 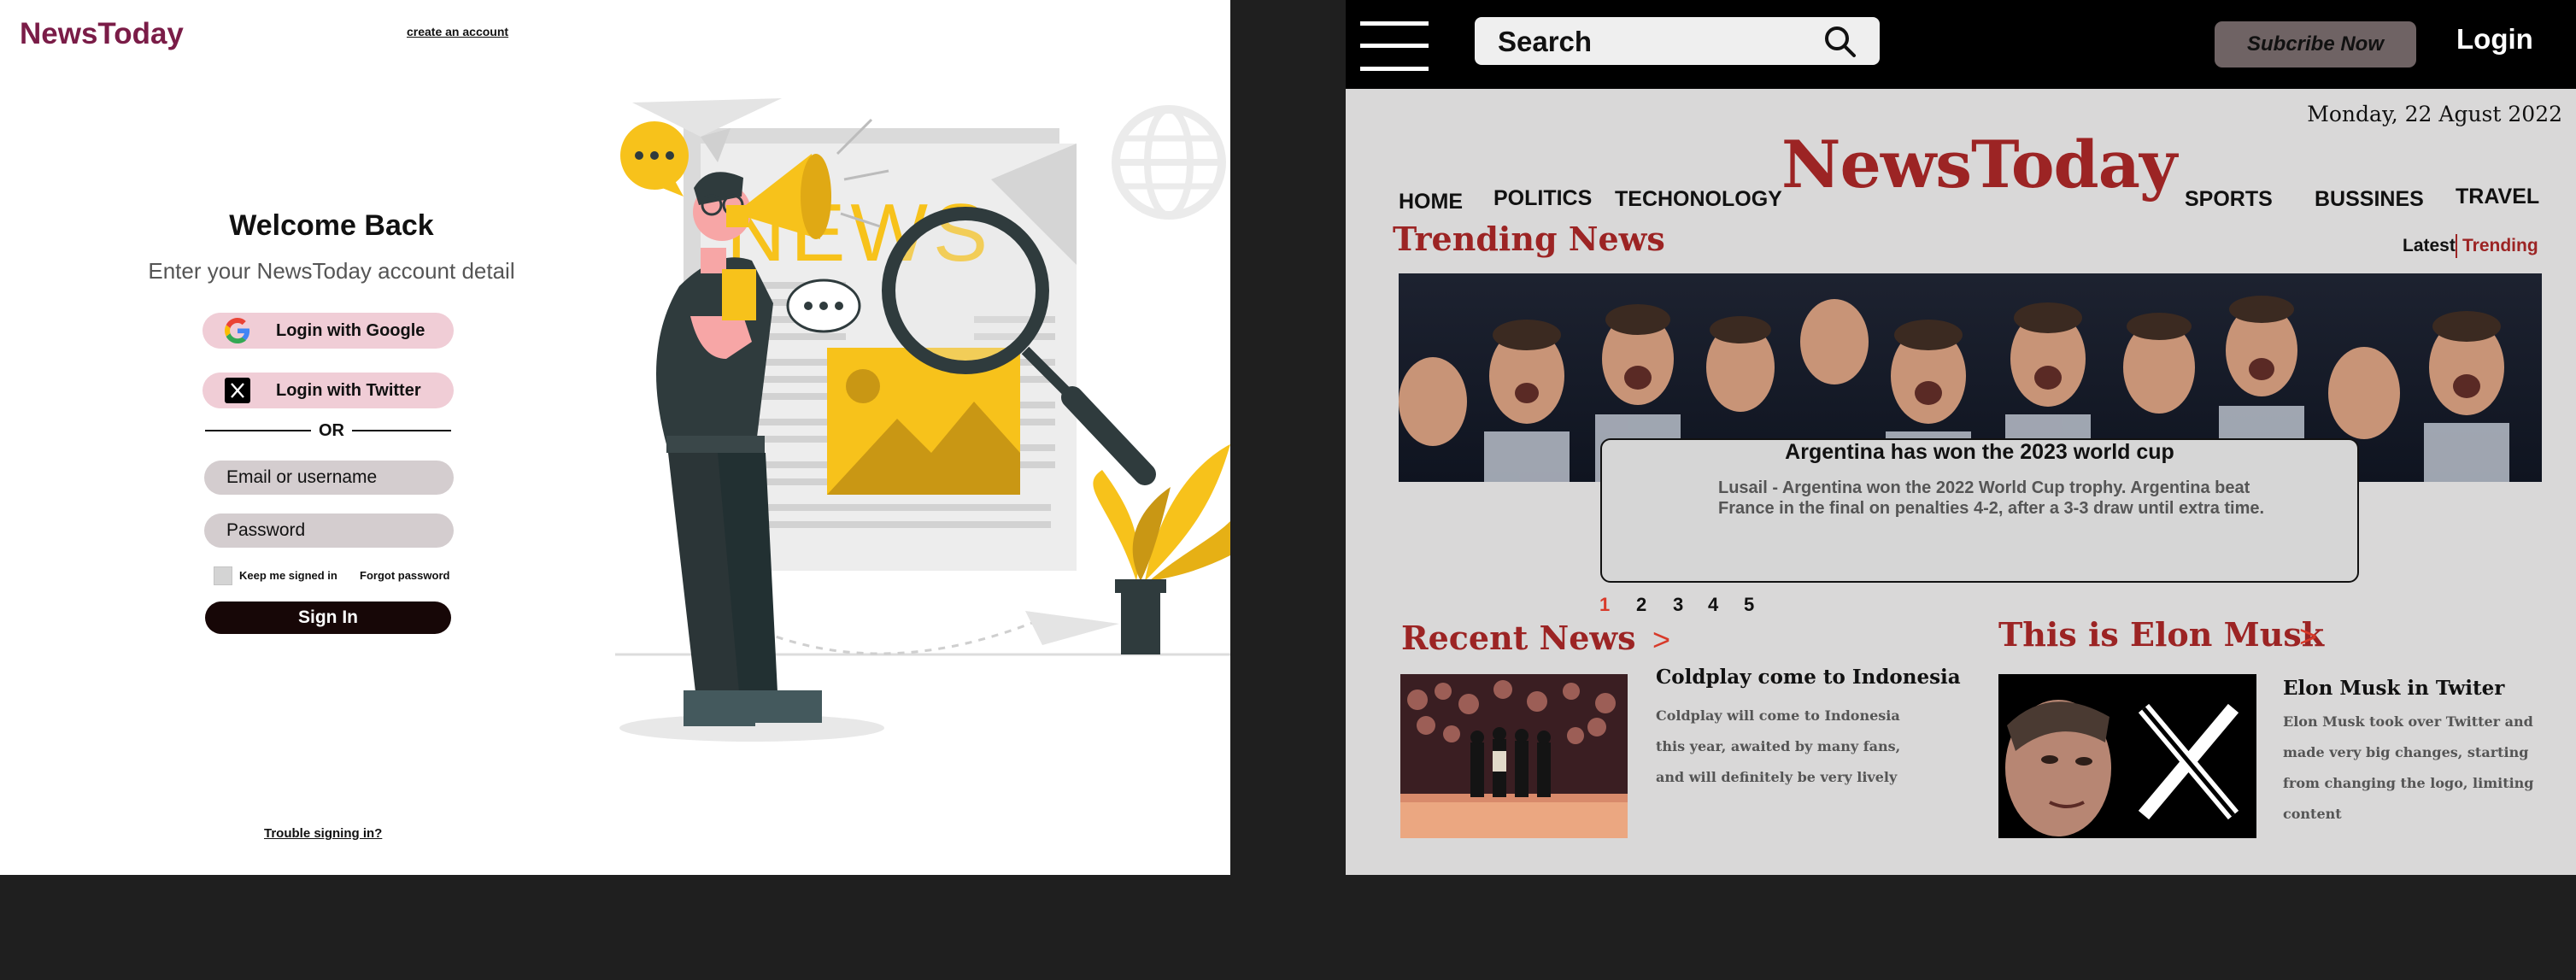 I want to click on twitter-button-label: Login with Twitter, so click(x=348, y=390).